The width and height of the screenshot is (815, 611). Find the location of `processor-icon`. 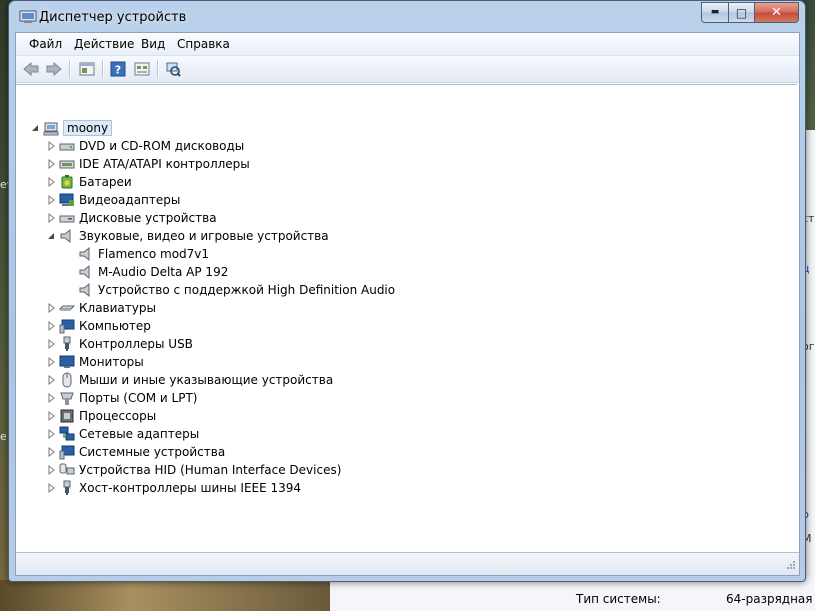

processor-icon is located at coordinates (67, 416).